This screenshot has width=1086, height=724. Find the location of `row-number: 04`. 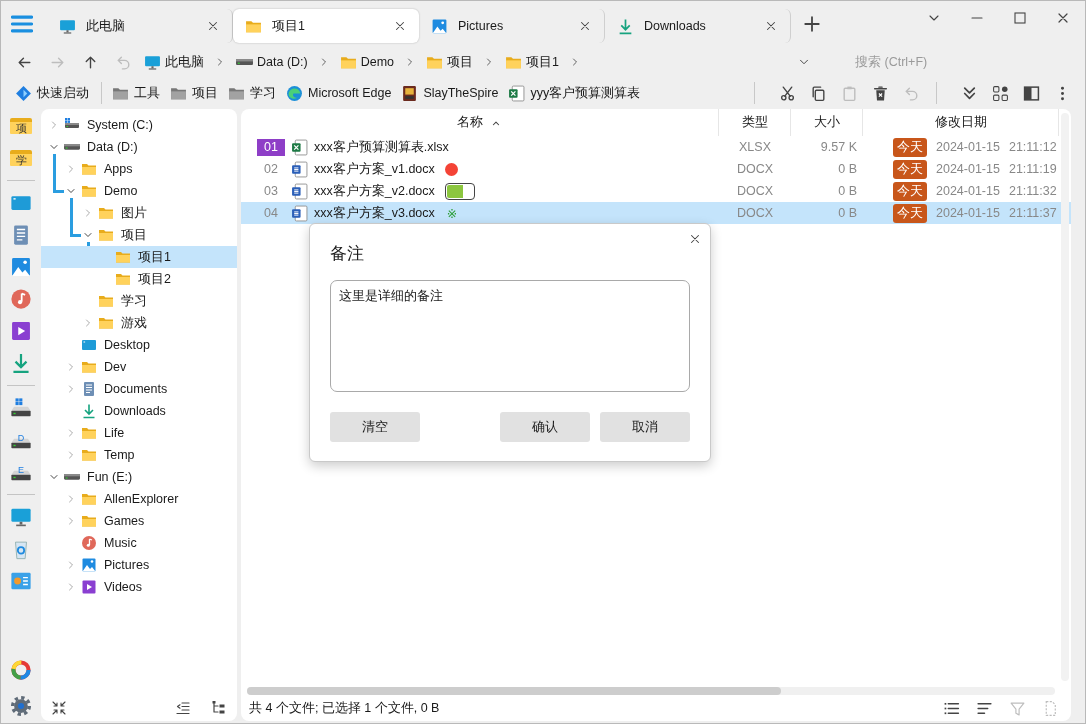

row-number: 04 is located at coordinates (271, 213).